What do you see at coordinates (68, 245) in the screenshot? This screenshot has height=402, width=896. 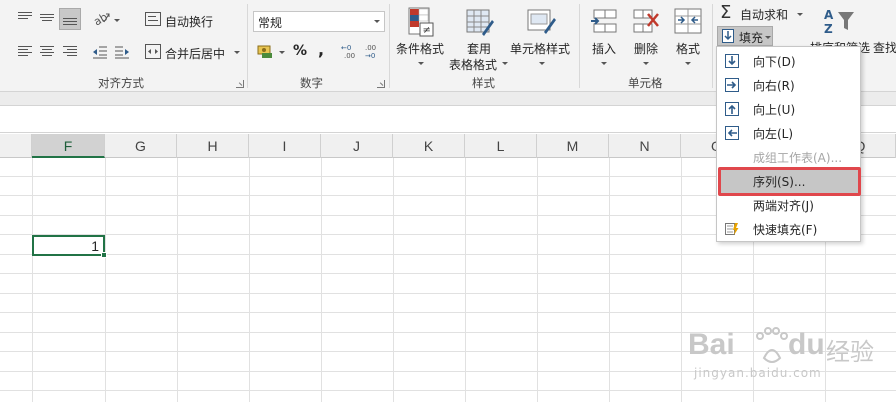 I see `active-cell: 1` at bounding box center [68, 245].